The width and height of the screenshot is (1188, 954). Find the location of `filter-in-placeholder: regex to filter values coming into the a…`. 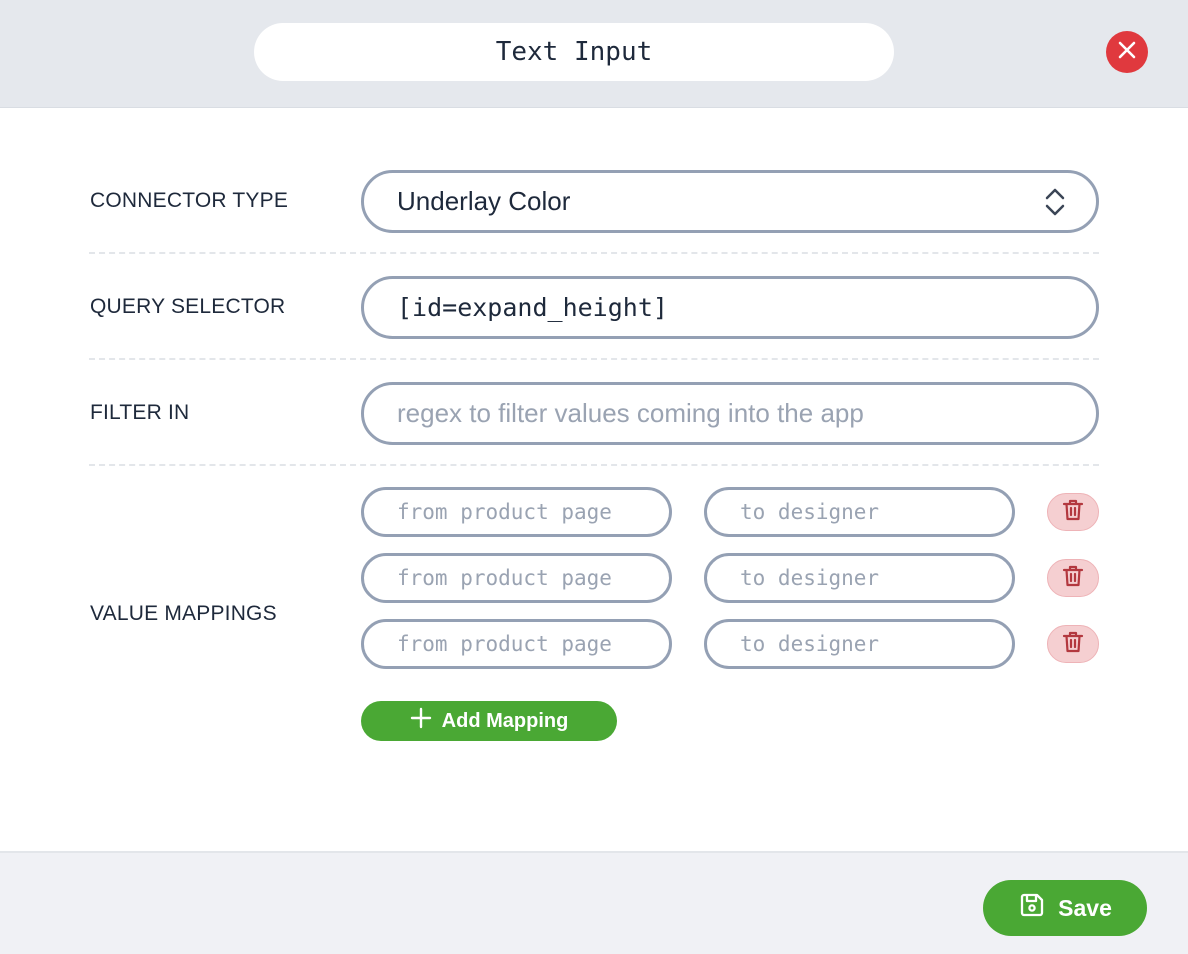

filter-in-placeholder: regex to filter values coming into the a… is located at coordinates (630, 413).